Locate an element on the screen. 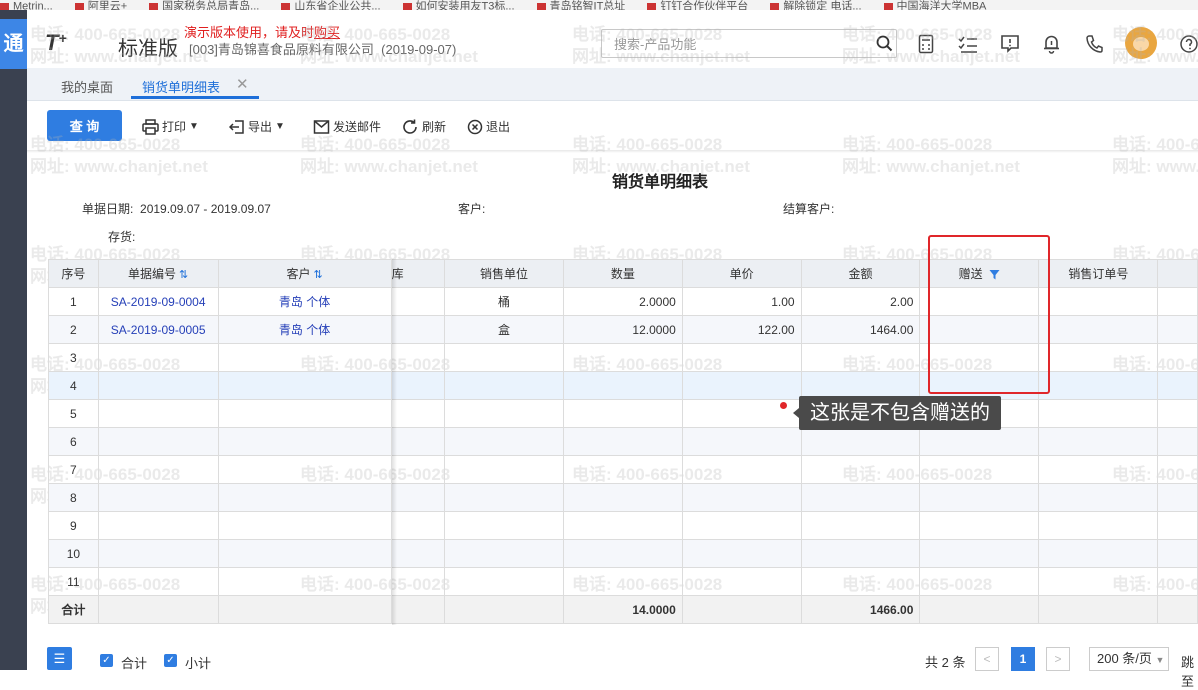 The width and height of the screenshot is (1198, 690). query-button: 查 询 is located at coordinates (84, 125).